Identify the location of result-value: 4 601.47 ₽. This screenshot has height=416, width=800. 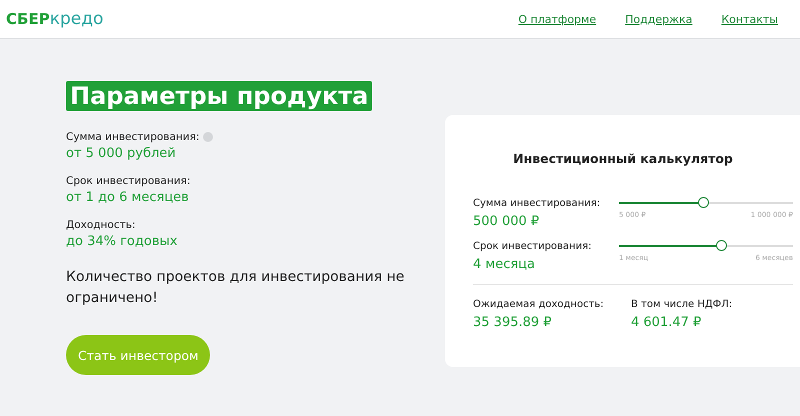
(666, 322).